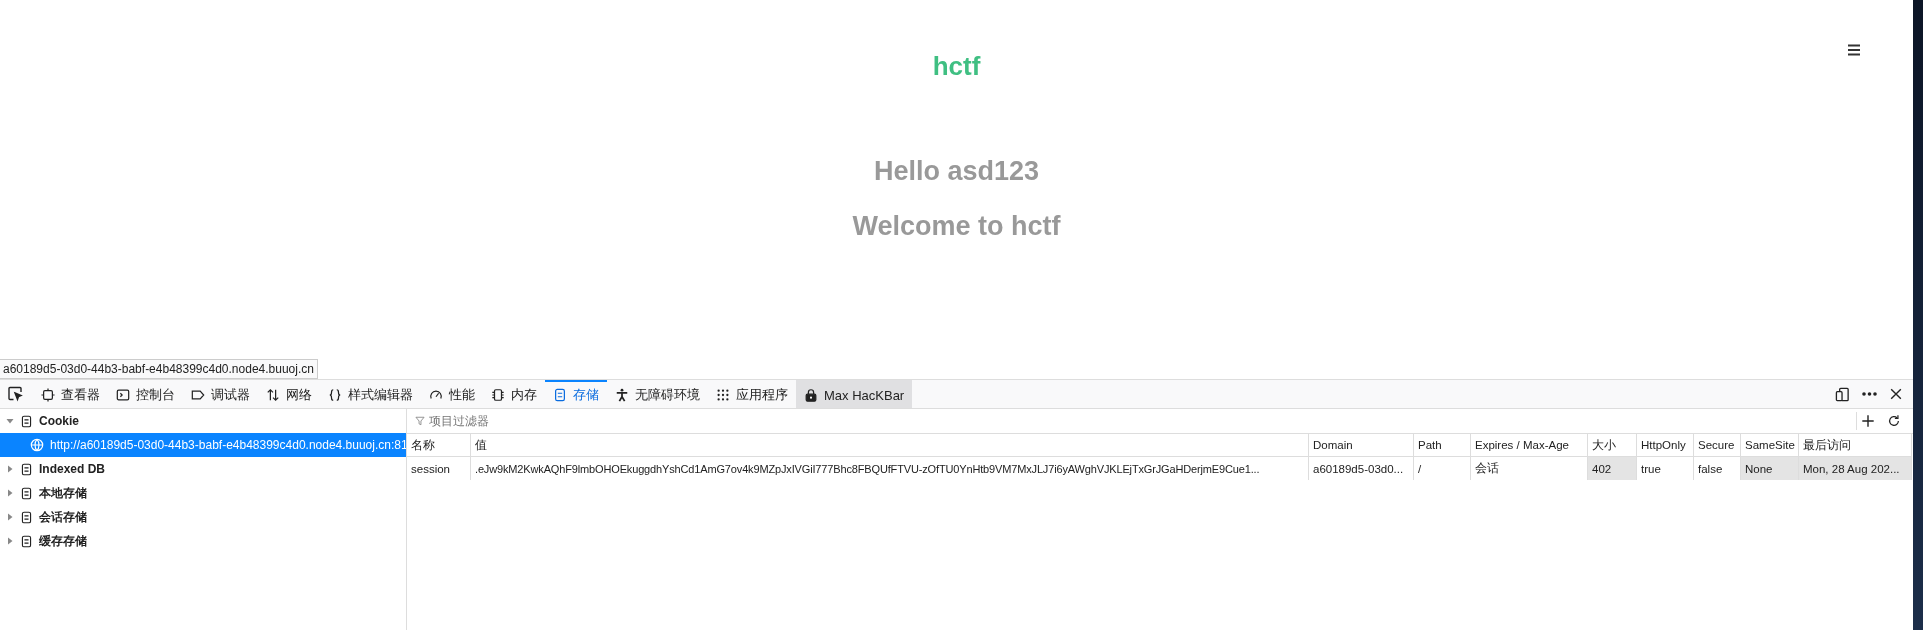  I want to click on table-cell: /, so click(1442, 468).